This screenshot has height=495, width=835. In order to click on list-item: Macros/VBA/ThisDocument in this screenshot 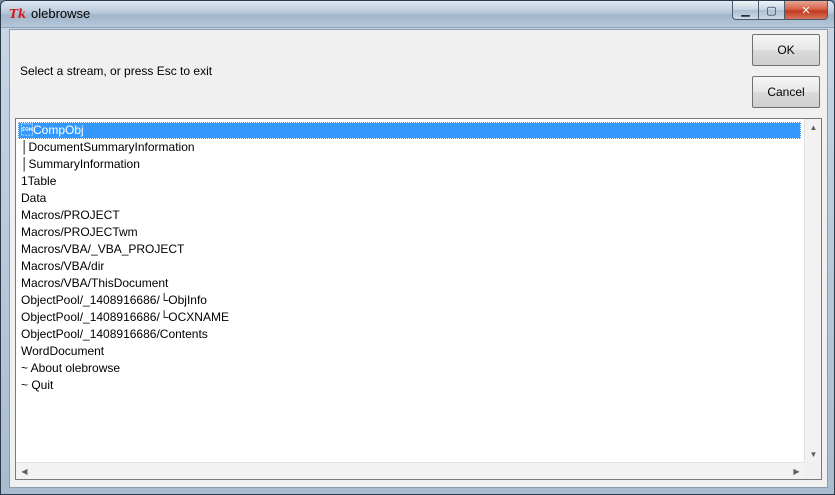, I will do `click(409, 283)`.